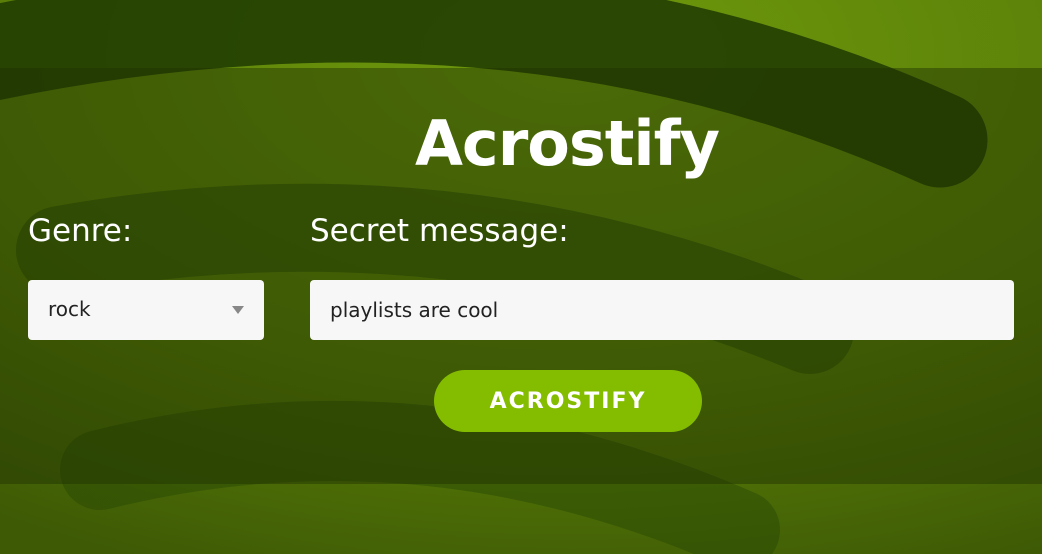 This screenshot has height=554, width=1042. Describe the element at coordinates (238, 310) in the screenshot. I see `chevron-down-icon` at that location.